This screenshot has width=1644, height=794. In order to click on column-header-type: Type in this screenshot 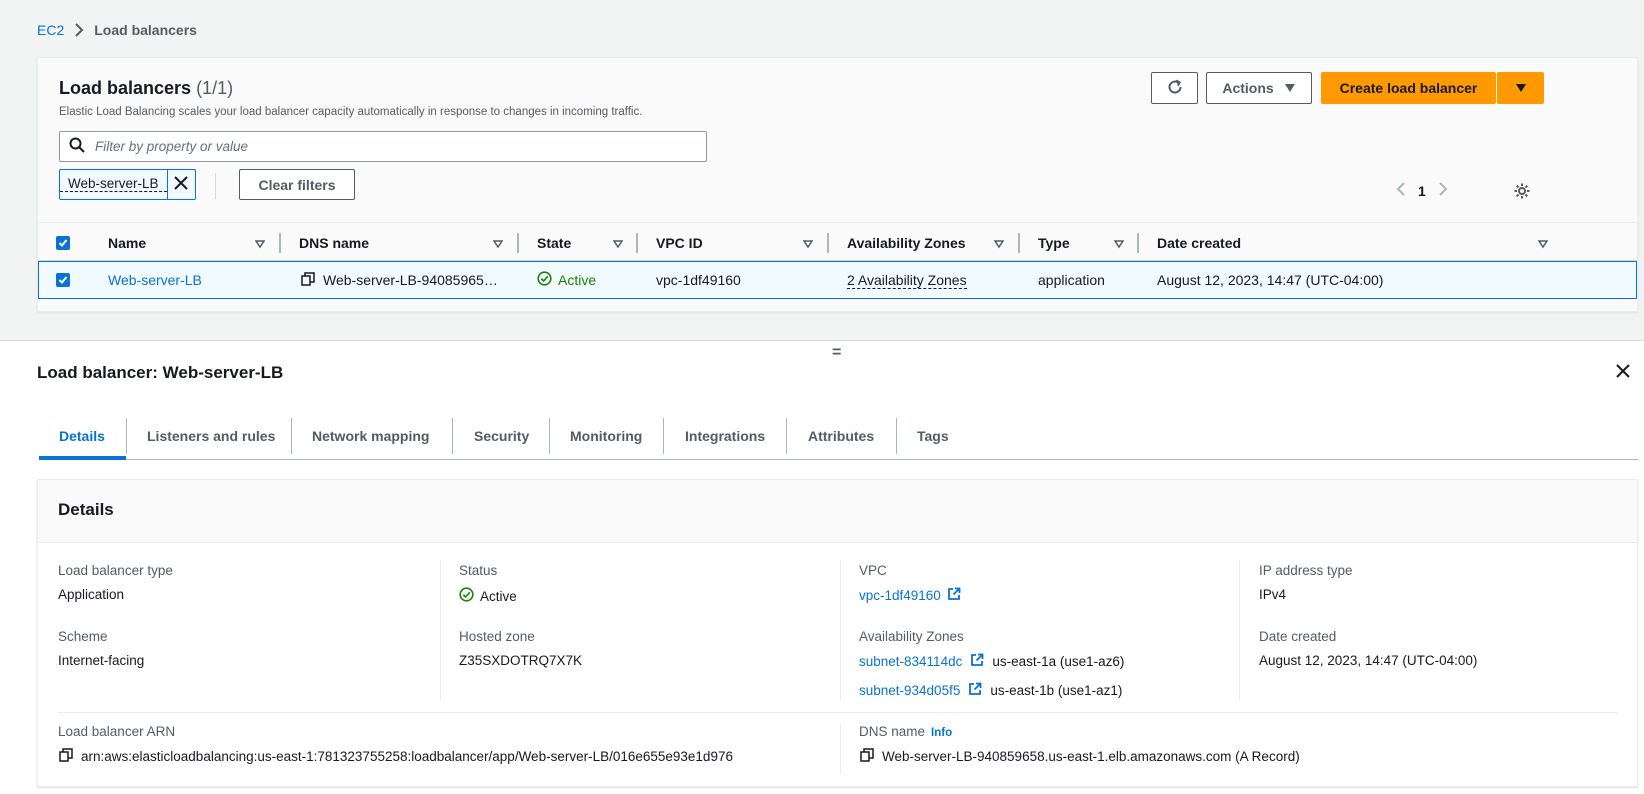, I will do `click(1054, 242)`.